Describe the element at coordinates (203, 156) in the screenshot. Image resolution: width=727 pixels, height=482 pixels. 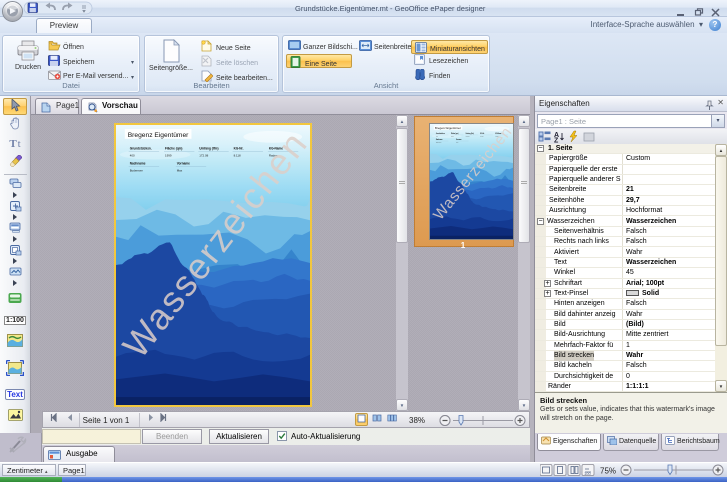
I see `svg-text: 172.08` at that location.